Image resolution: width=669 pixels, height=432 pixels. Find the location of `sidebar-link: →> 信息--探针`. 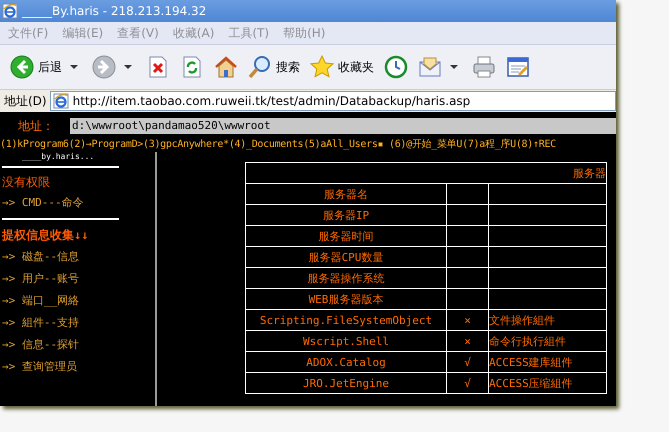

sidebar-link: →> 信息--探针 is located at coordinates (77, 345).